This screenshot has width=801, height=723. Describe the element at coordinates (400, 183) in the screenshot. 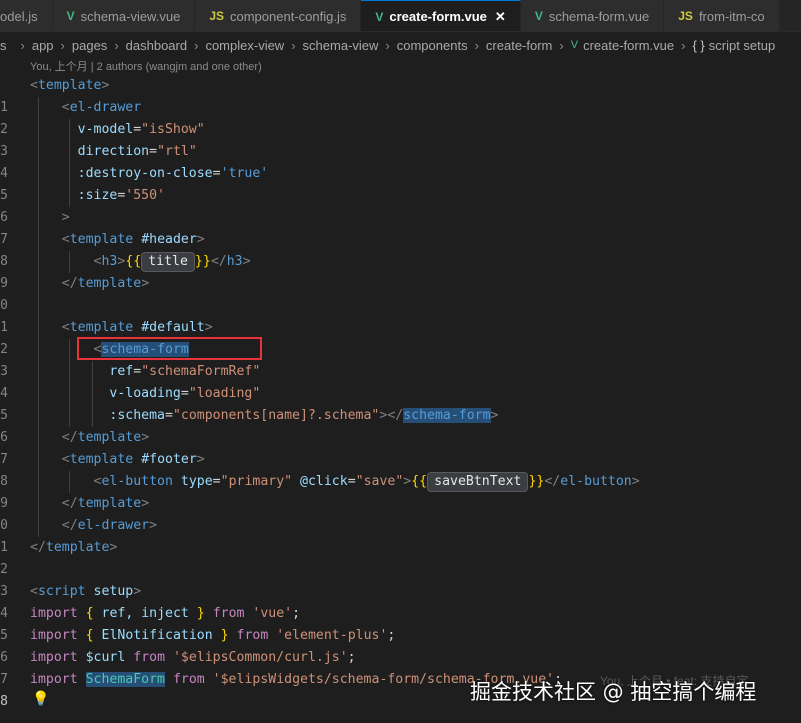

I see `code-line: 5 :destroy-on-close='true'` at that location.